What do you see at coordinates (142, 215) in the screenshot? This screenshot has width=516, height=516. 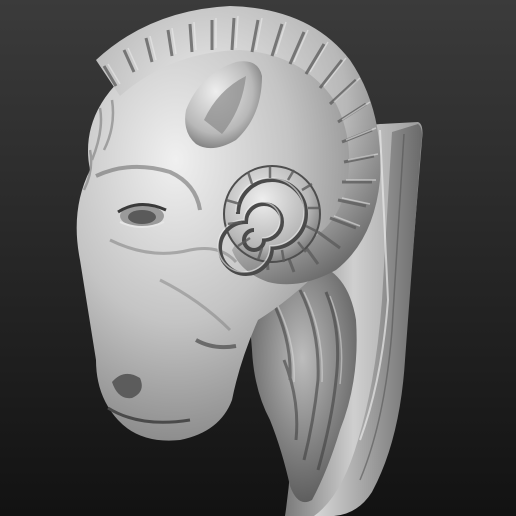 I see `eye` at bounding box center [142, 215].